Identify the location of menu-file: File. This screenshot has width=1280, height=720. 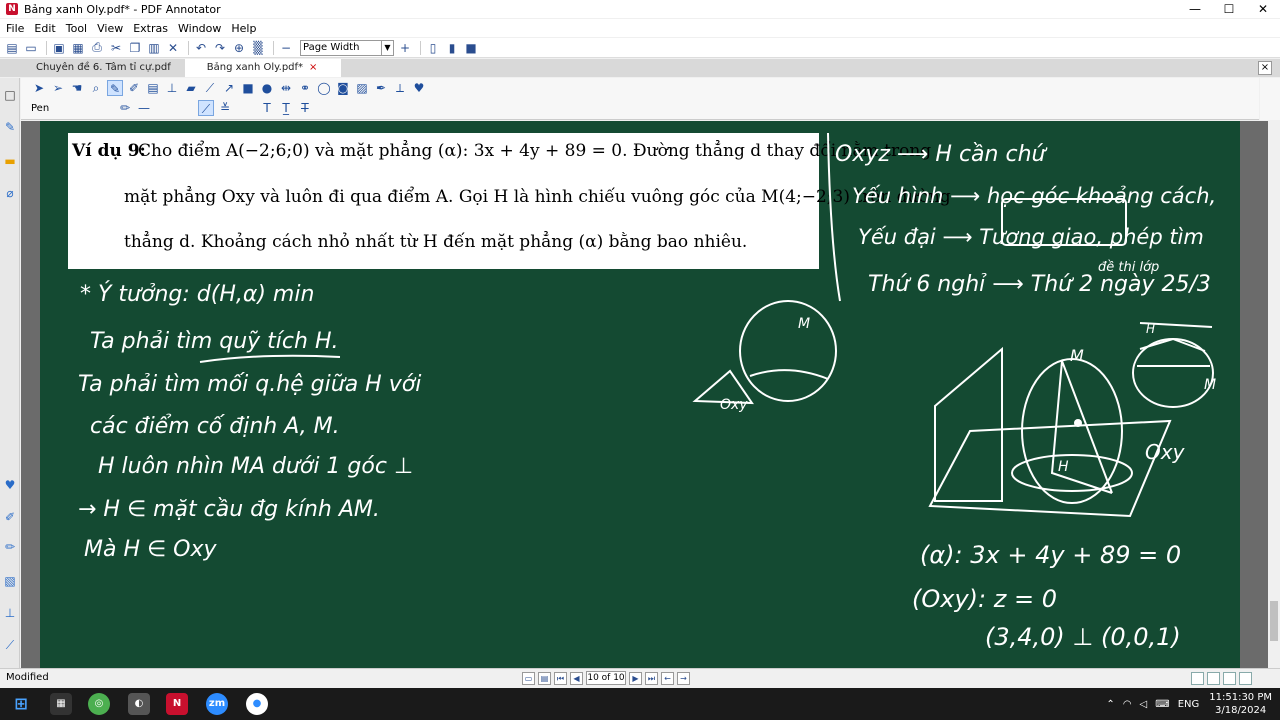
(15, 28).